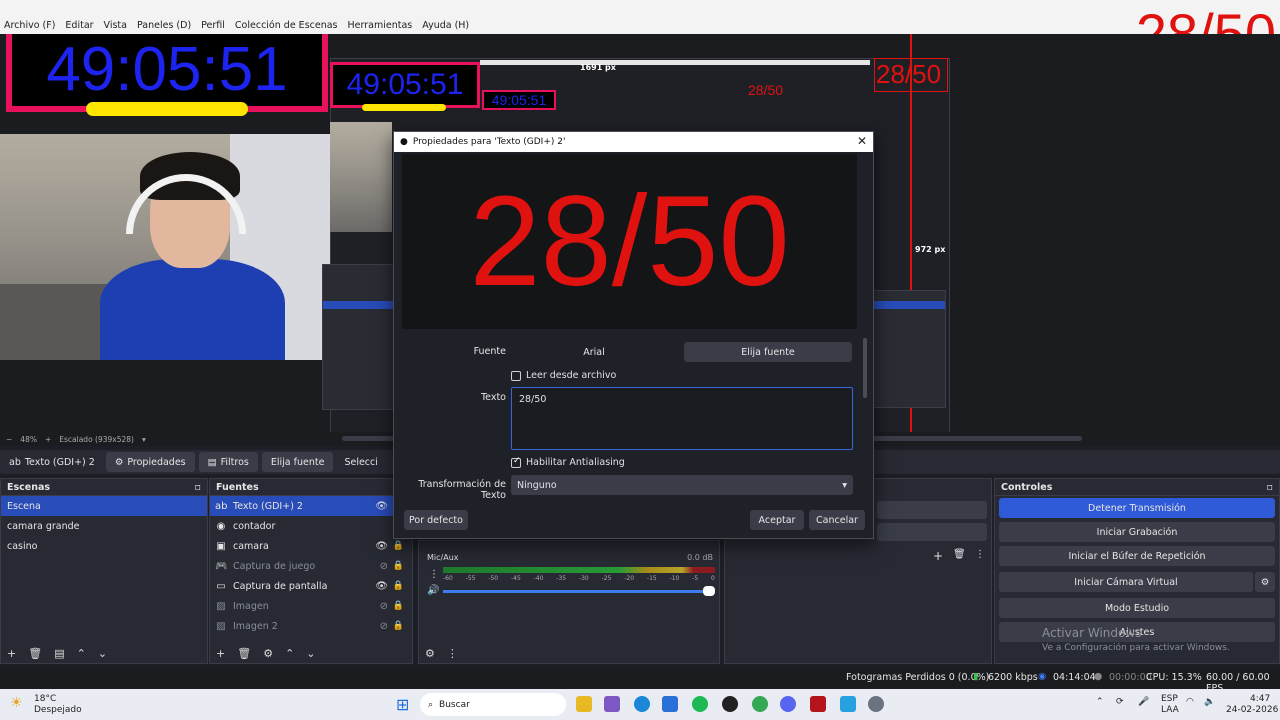  What do you see at coordinates (79, 25) in the screenshot?
I see `menu-item-edit: Editar` at bounding box center [79, 25].